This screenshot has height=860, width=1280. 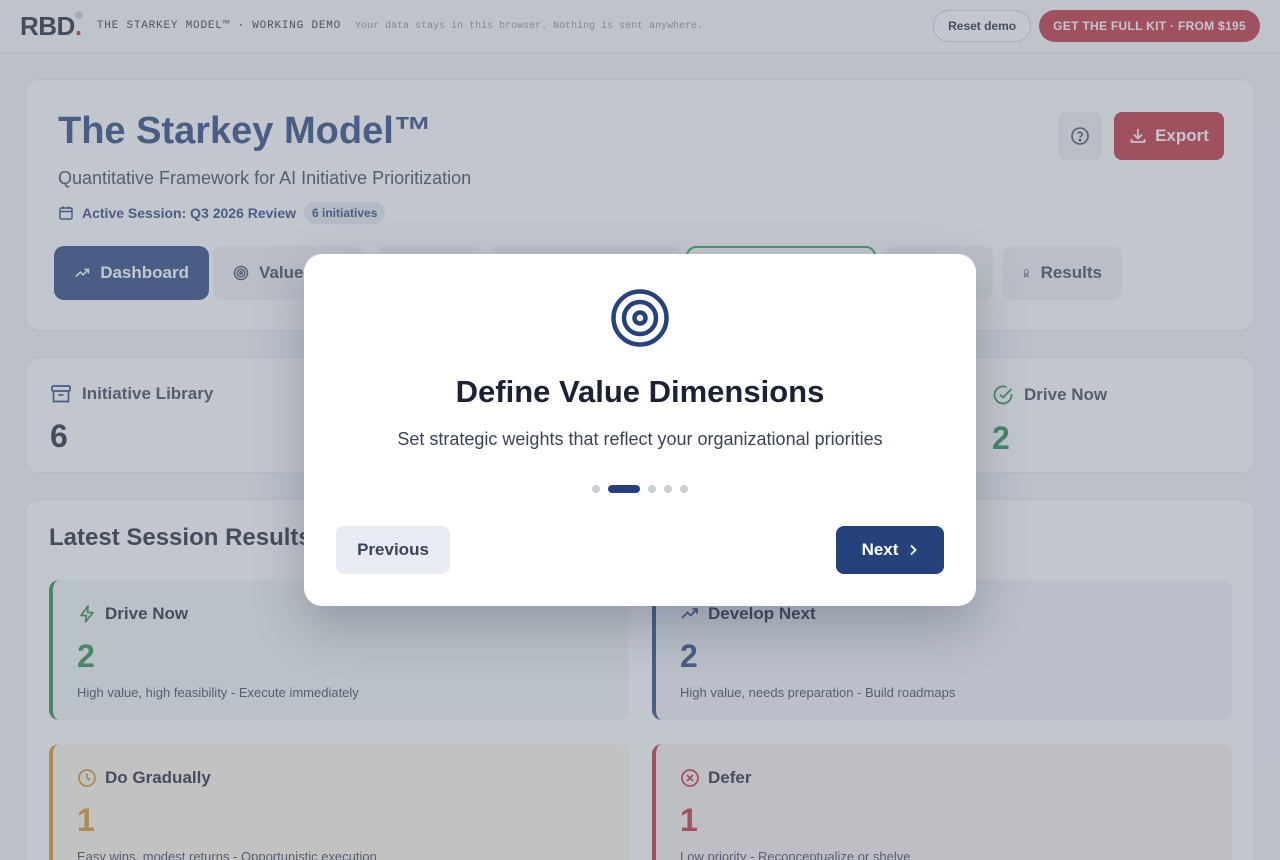 I want to click on step-dot-active, so click(x=624, y=489).